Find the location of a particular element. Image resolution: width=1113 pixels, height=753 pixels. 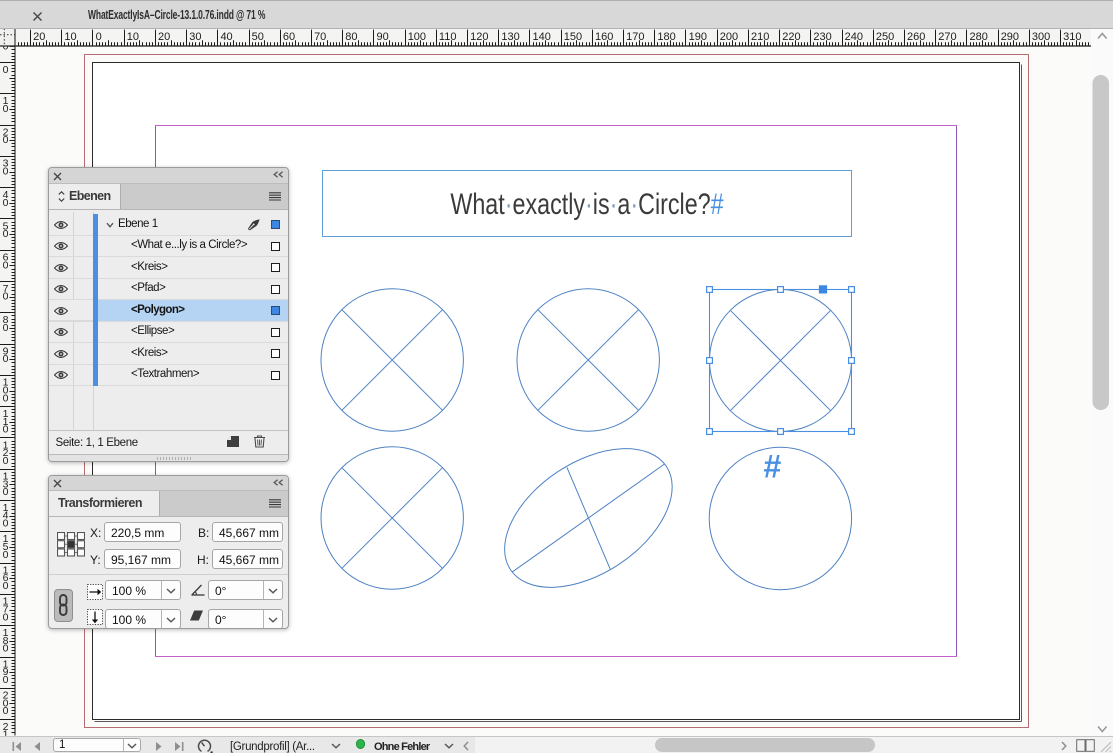

svg-text: 150 is located at coordinates (573, 37).